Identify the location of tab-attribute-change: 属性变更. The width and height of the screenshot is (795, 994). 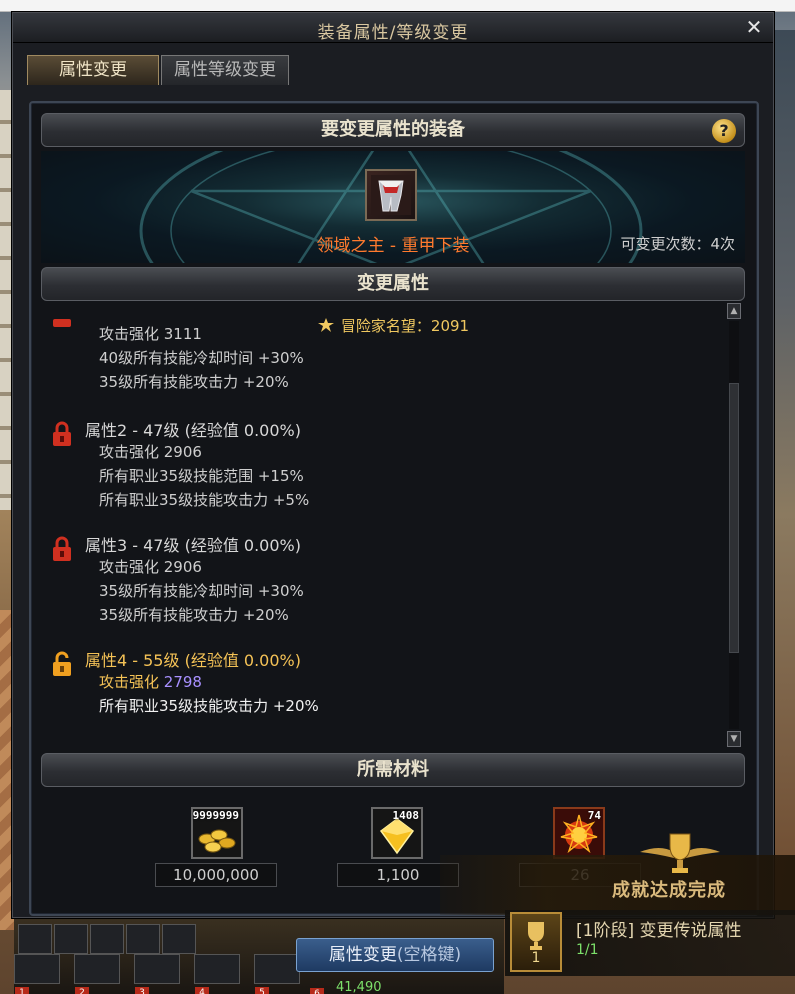
(93, 70).